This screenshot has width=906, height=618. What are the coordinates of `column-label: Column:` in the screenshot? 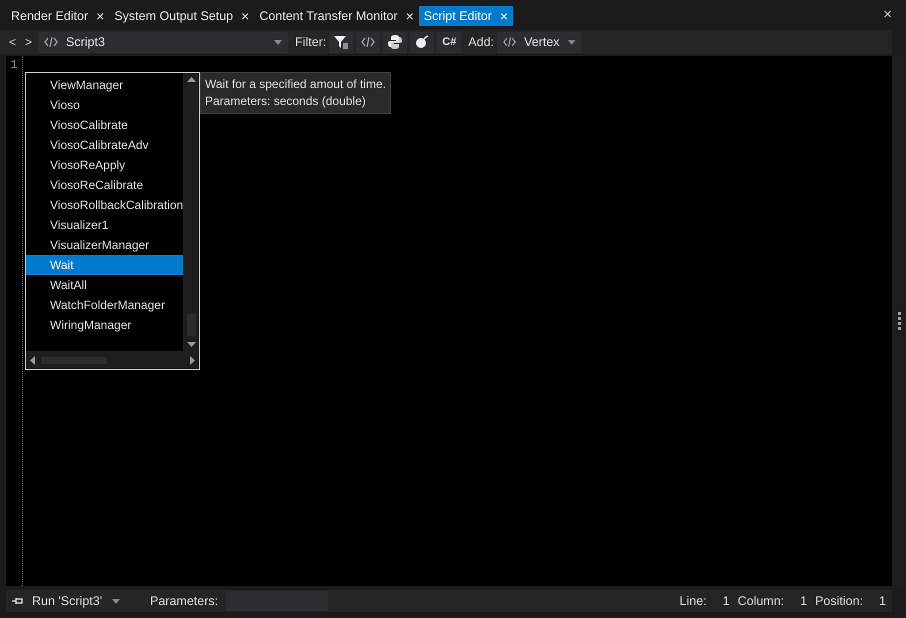 It's located at (761, 601).